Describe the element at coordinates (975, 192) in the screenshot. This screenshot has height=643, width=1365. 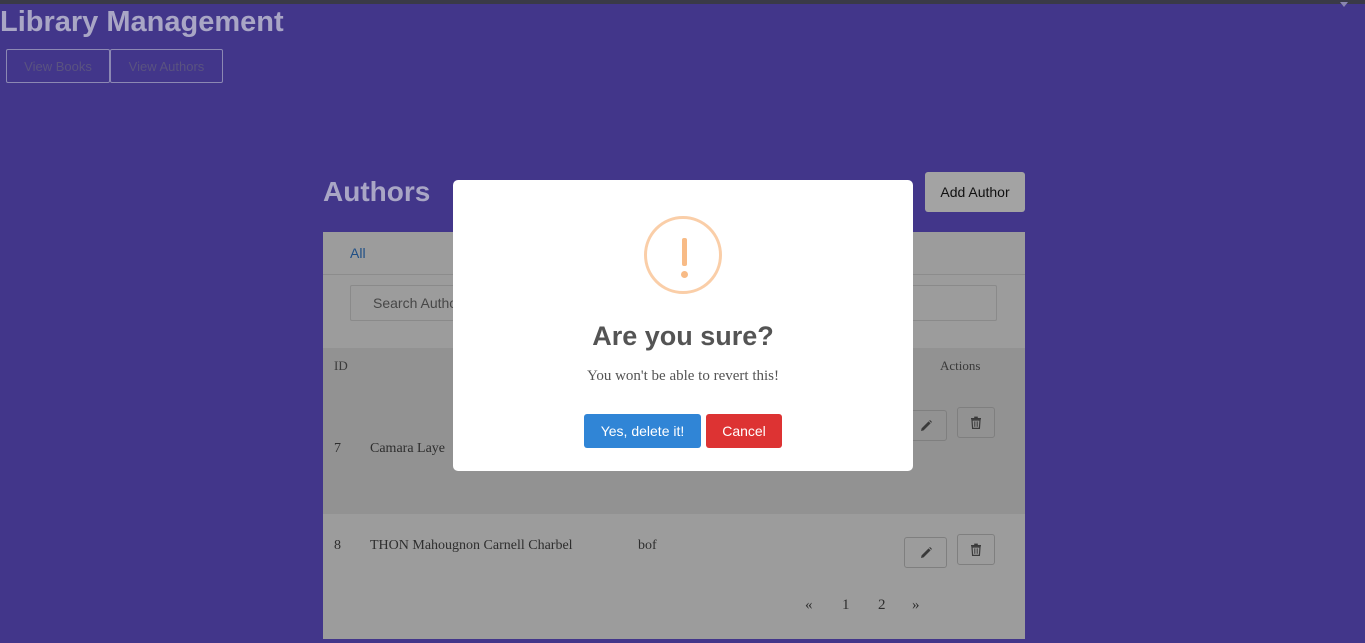
I see `add-author-button: Add Author` at that location.